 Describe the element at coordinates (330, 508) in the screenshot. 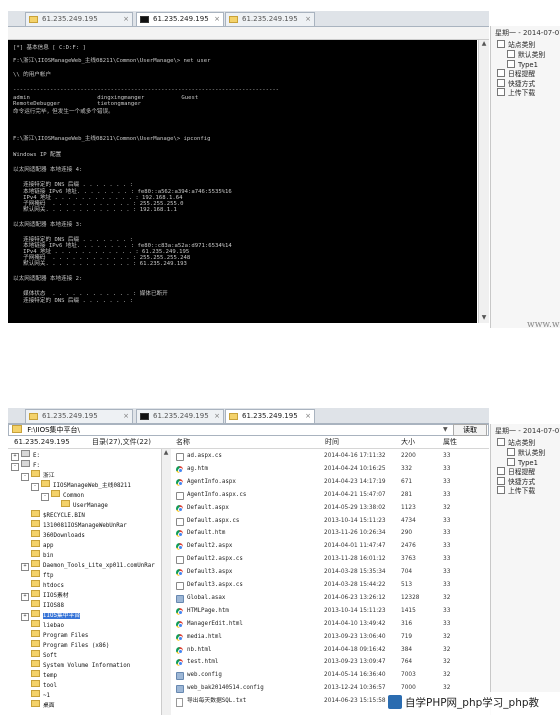

I see `file-row: Default.aspx 2014-05-29 13:38:02 1123 32` at that location.